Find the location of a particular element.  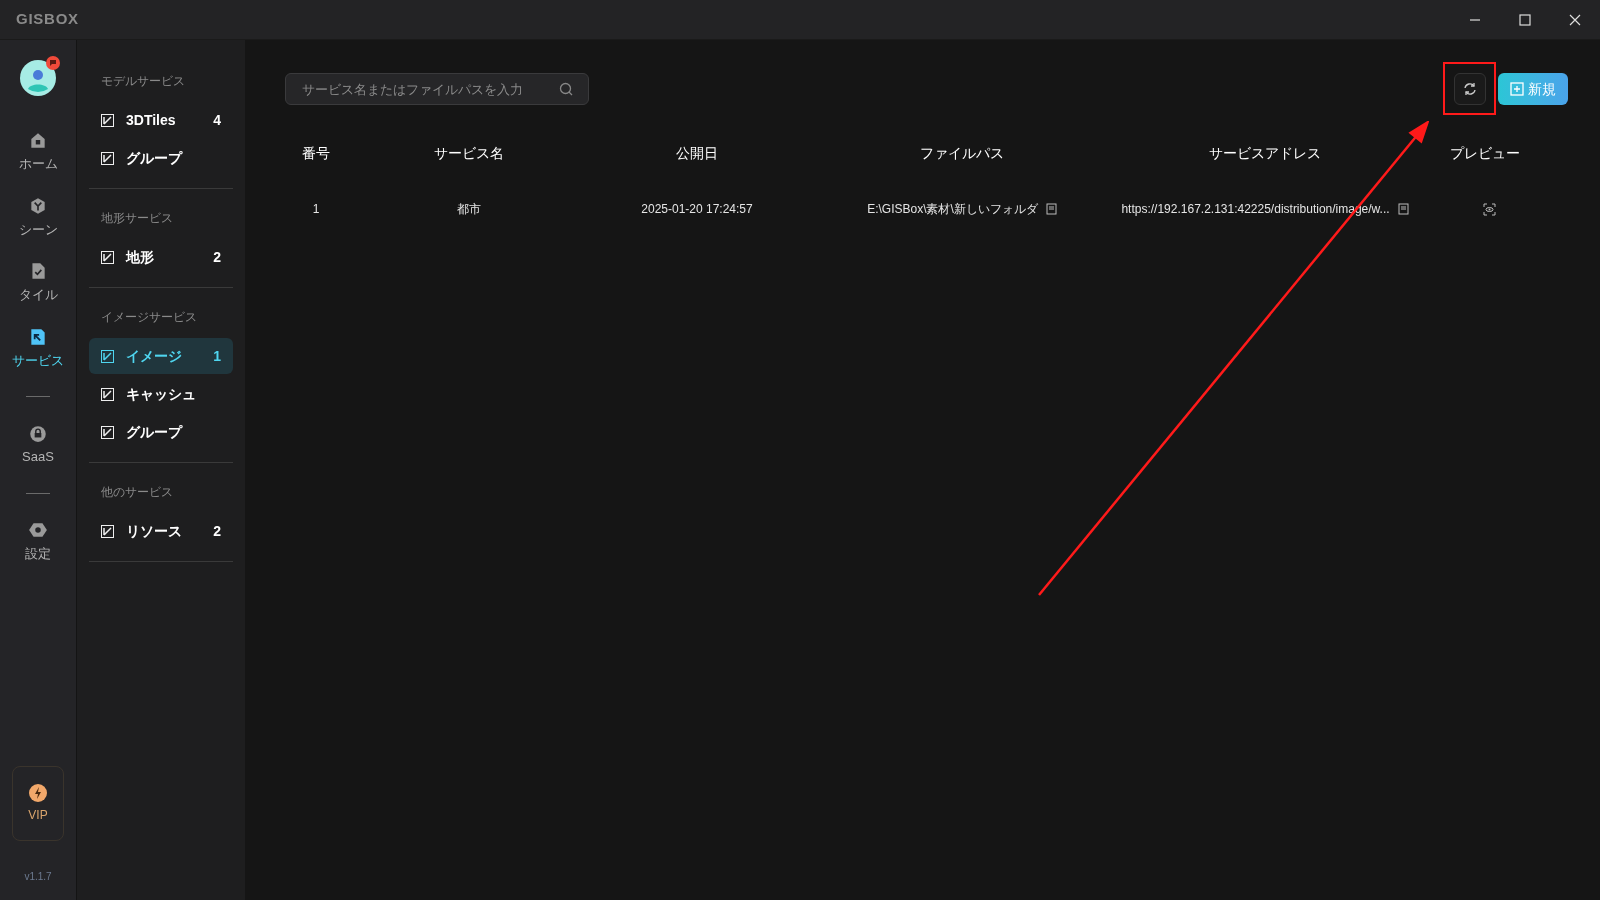

table-cell-text: E:\GISBox\素材\新しいフォルダ is located at coordinates (952, 209).